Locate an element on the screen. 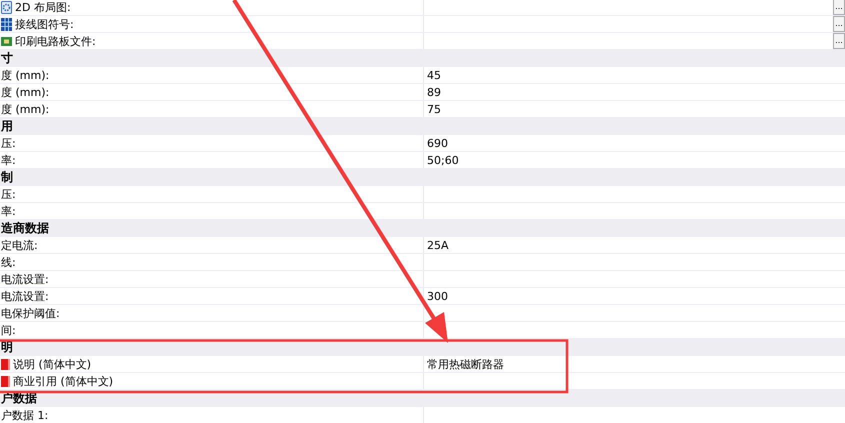 Image resolution: width=845 pixels, height=423 pixels. section-header: 制 is located at coordinates (7, 177).